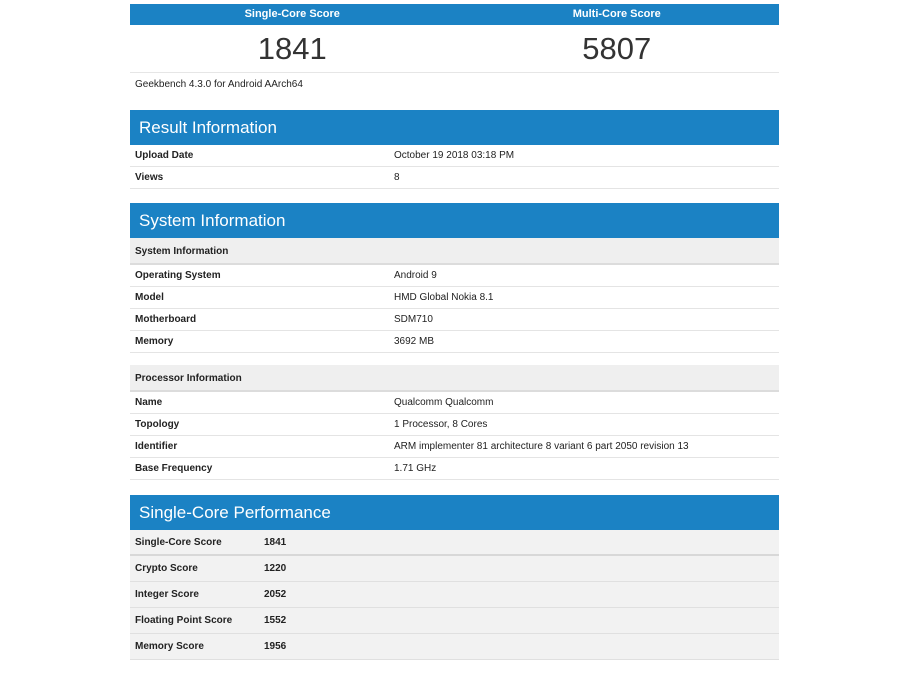 The width and height of the screenshot is (912, 673). I want to click on table-row: Operating System Android 9, so click(454, 276).